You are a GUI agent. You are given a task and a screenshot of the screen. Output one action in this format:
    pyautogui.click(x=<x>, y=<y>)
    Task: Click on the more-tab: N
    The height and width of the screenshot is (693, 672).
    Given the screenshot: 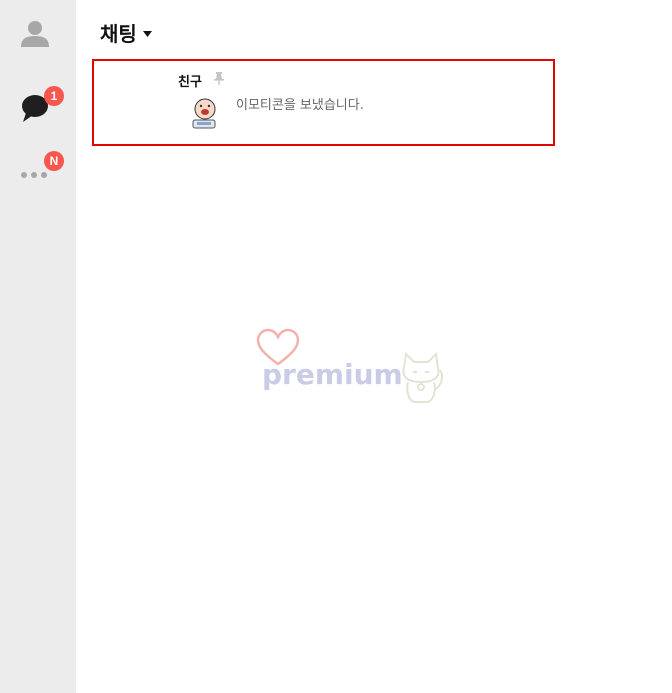 What is the action you would take?
    pyautogui.click(x=38, y=173)
    